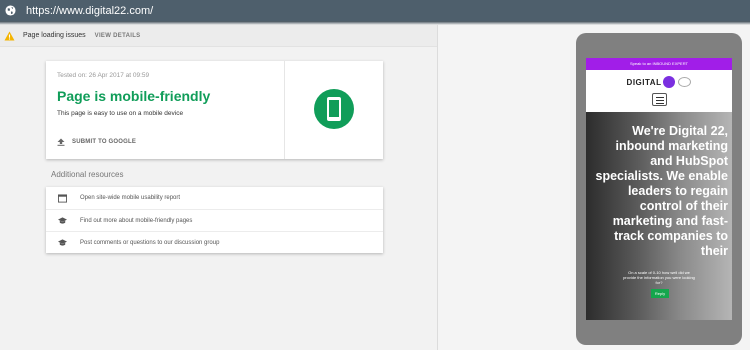  Describe the element at coordinates (659, 64) in the screenshot. I see `promo-banner: Speak to an INBOUND EXPERT` at that location.